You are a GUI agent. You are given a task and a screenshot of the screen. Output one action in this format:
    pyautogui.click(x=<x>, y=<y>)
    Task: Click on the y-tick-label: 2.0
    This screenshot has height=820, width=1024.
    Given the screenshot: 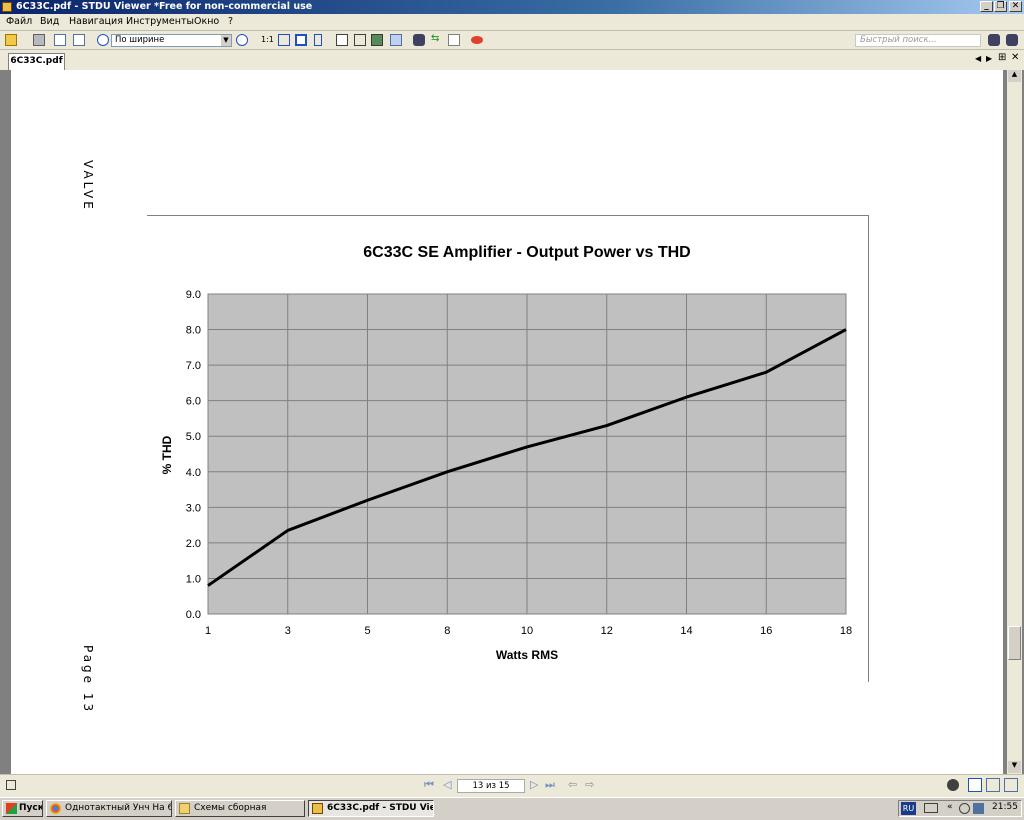 What is the action you would take?
    pyautogui.click(x=193, y=544)
    